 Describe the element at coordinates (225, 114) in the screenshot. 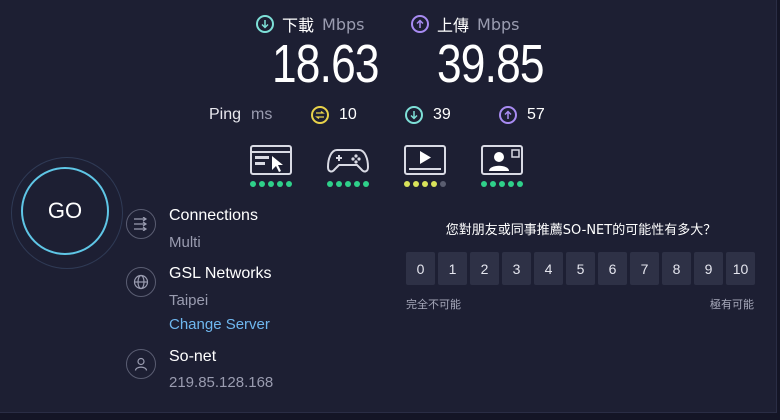

I see `ping-label-text: Ping` at that location.